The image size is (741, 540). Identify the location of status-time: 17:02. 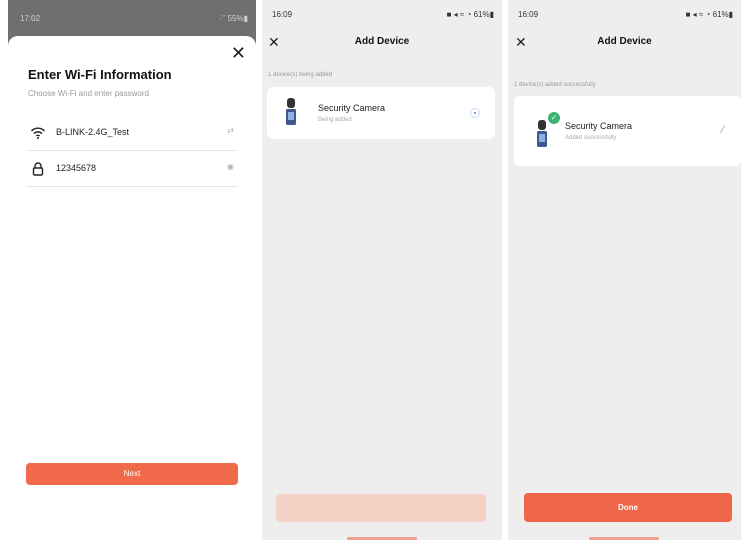
(30, 18).